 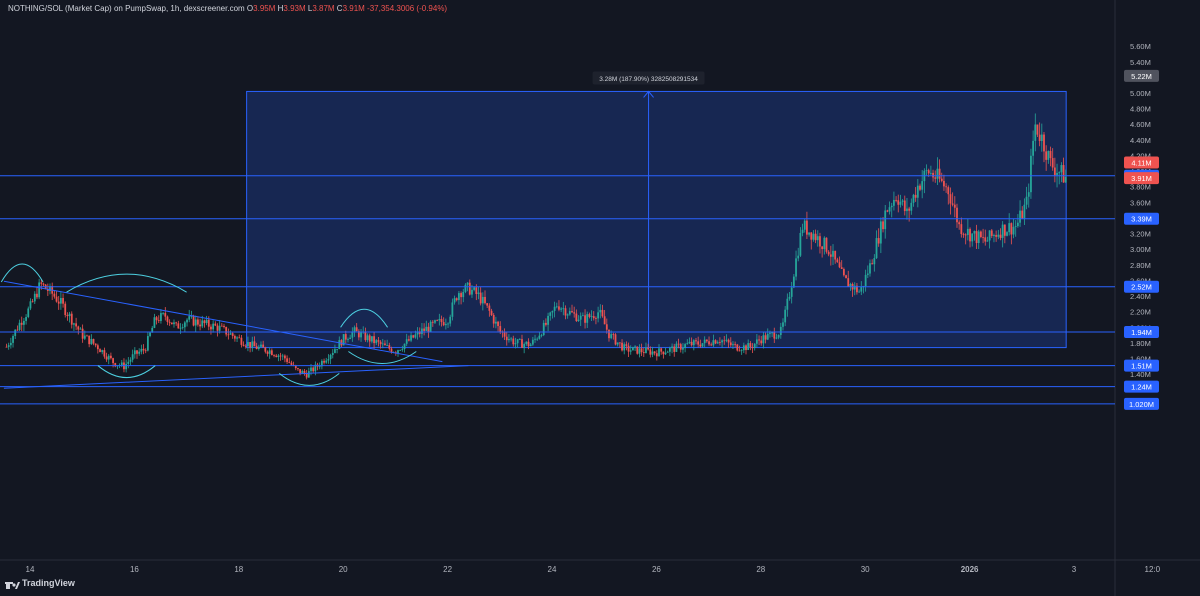 I want to click on level-badge-label: 1.24M, so click(x=1141, y=387).